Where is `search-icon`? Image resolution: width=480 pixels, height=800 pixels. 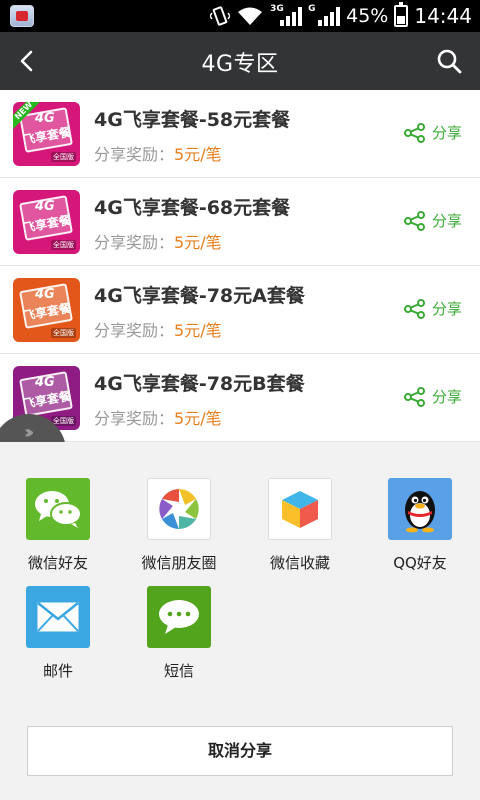 search-icon is located at coordinates (449, 61).